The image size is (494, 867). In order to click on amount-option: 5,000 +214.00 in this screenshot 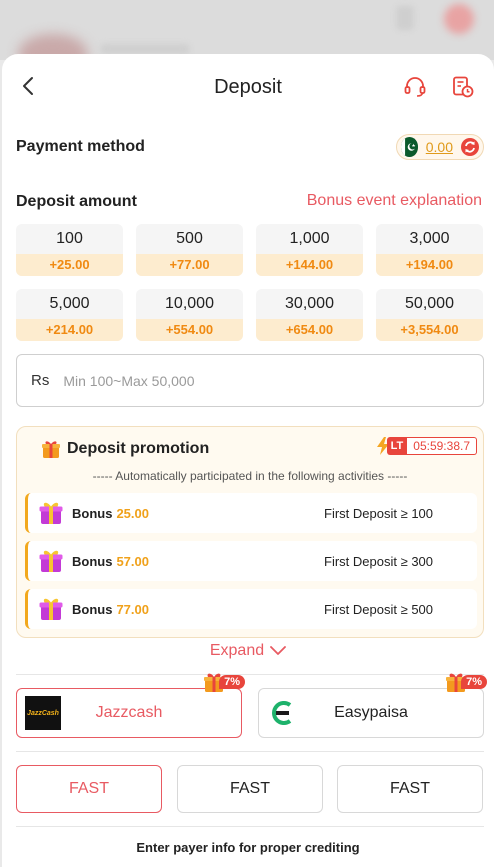, I will do `click(69, 315)`.